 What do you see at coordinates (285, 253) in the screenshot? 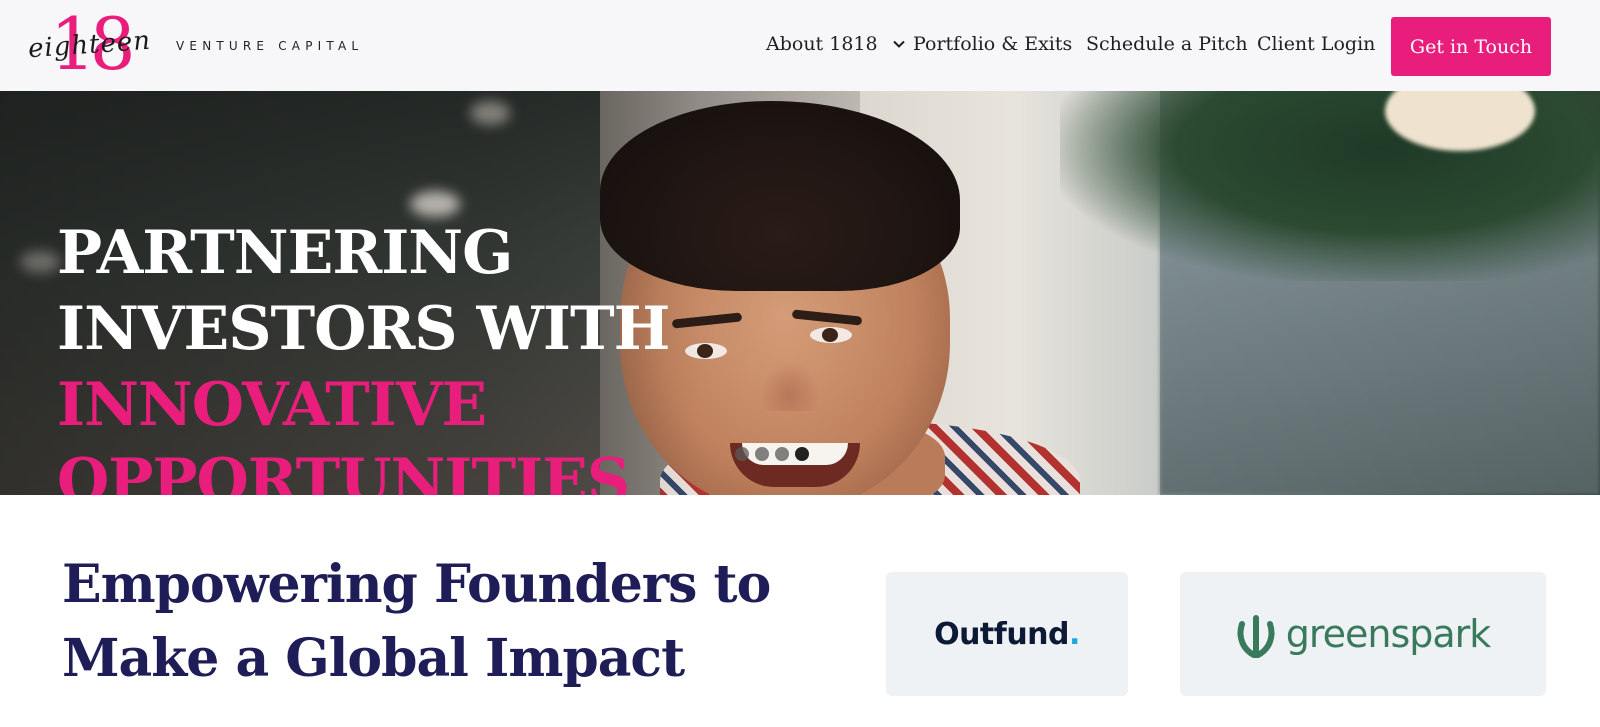
I see `hero-line-1: PARTNERING` at bounding box center [285, 253].